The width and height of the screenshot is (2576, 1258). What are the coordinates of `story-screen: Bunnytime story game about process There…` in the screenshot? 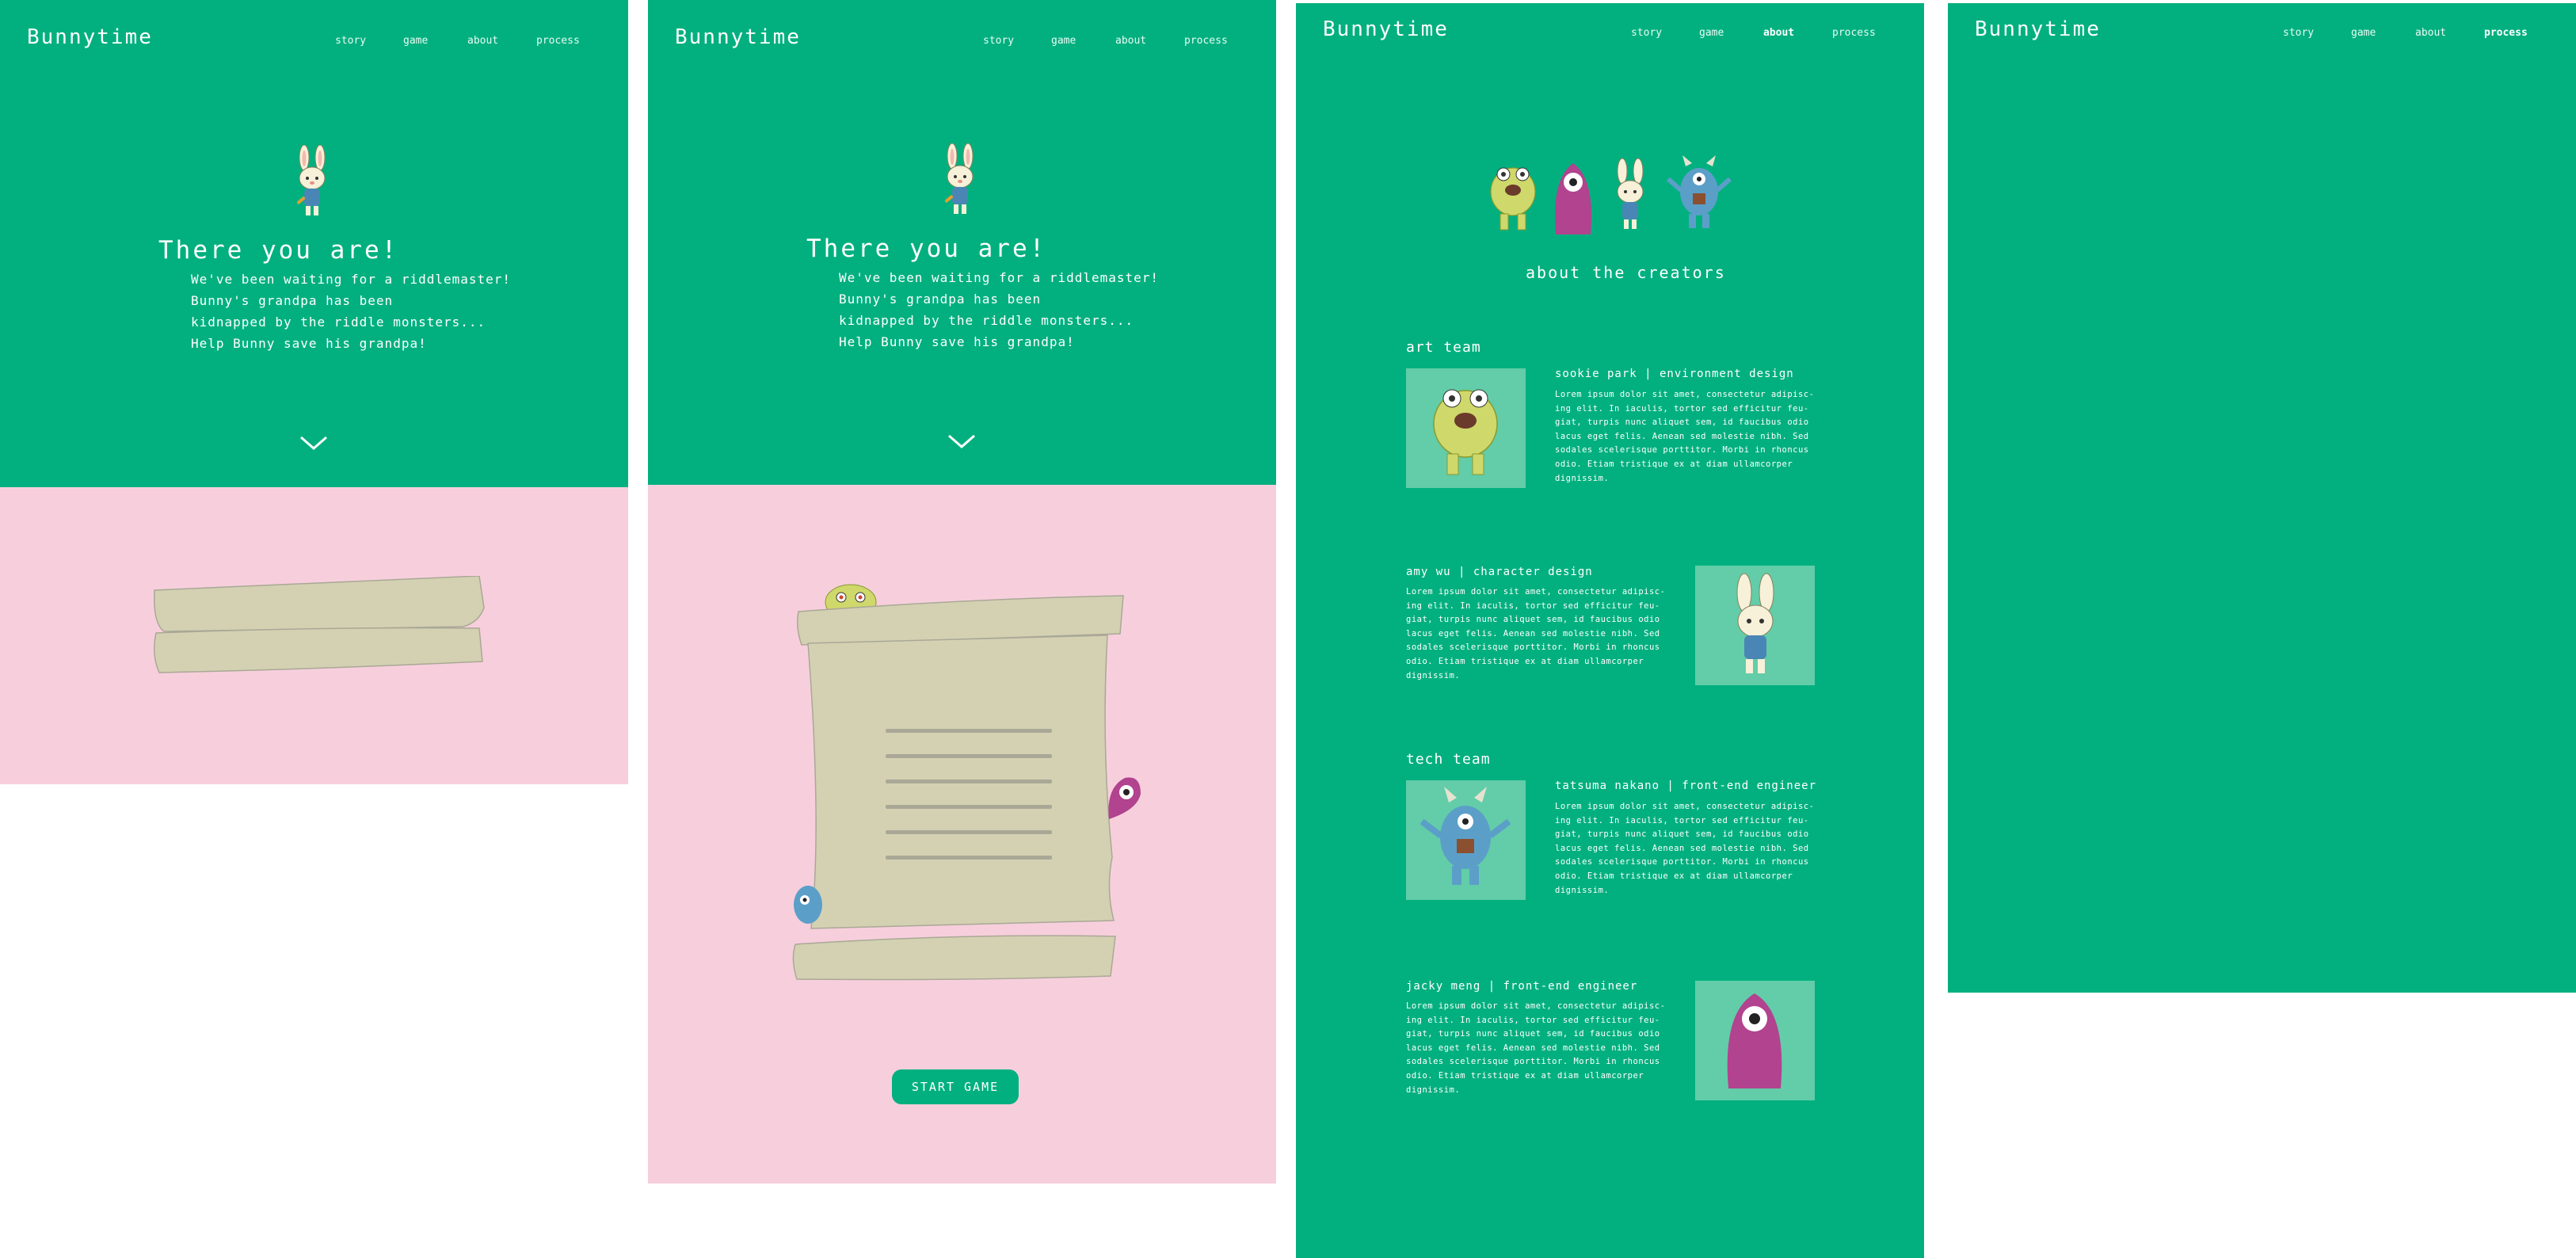 It's located at (314, 243).